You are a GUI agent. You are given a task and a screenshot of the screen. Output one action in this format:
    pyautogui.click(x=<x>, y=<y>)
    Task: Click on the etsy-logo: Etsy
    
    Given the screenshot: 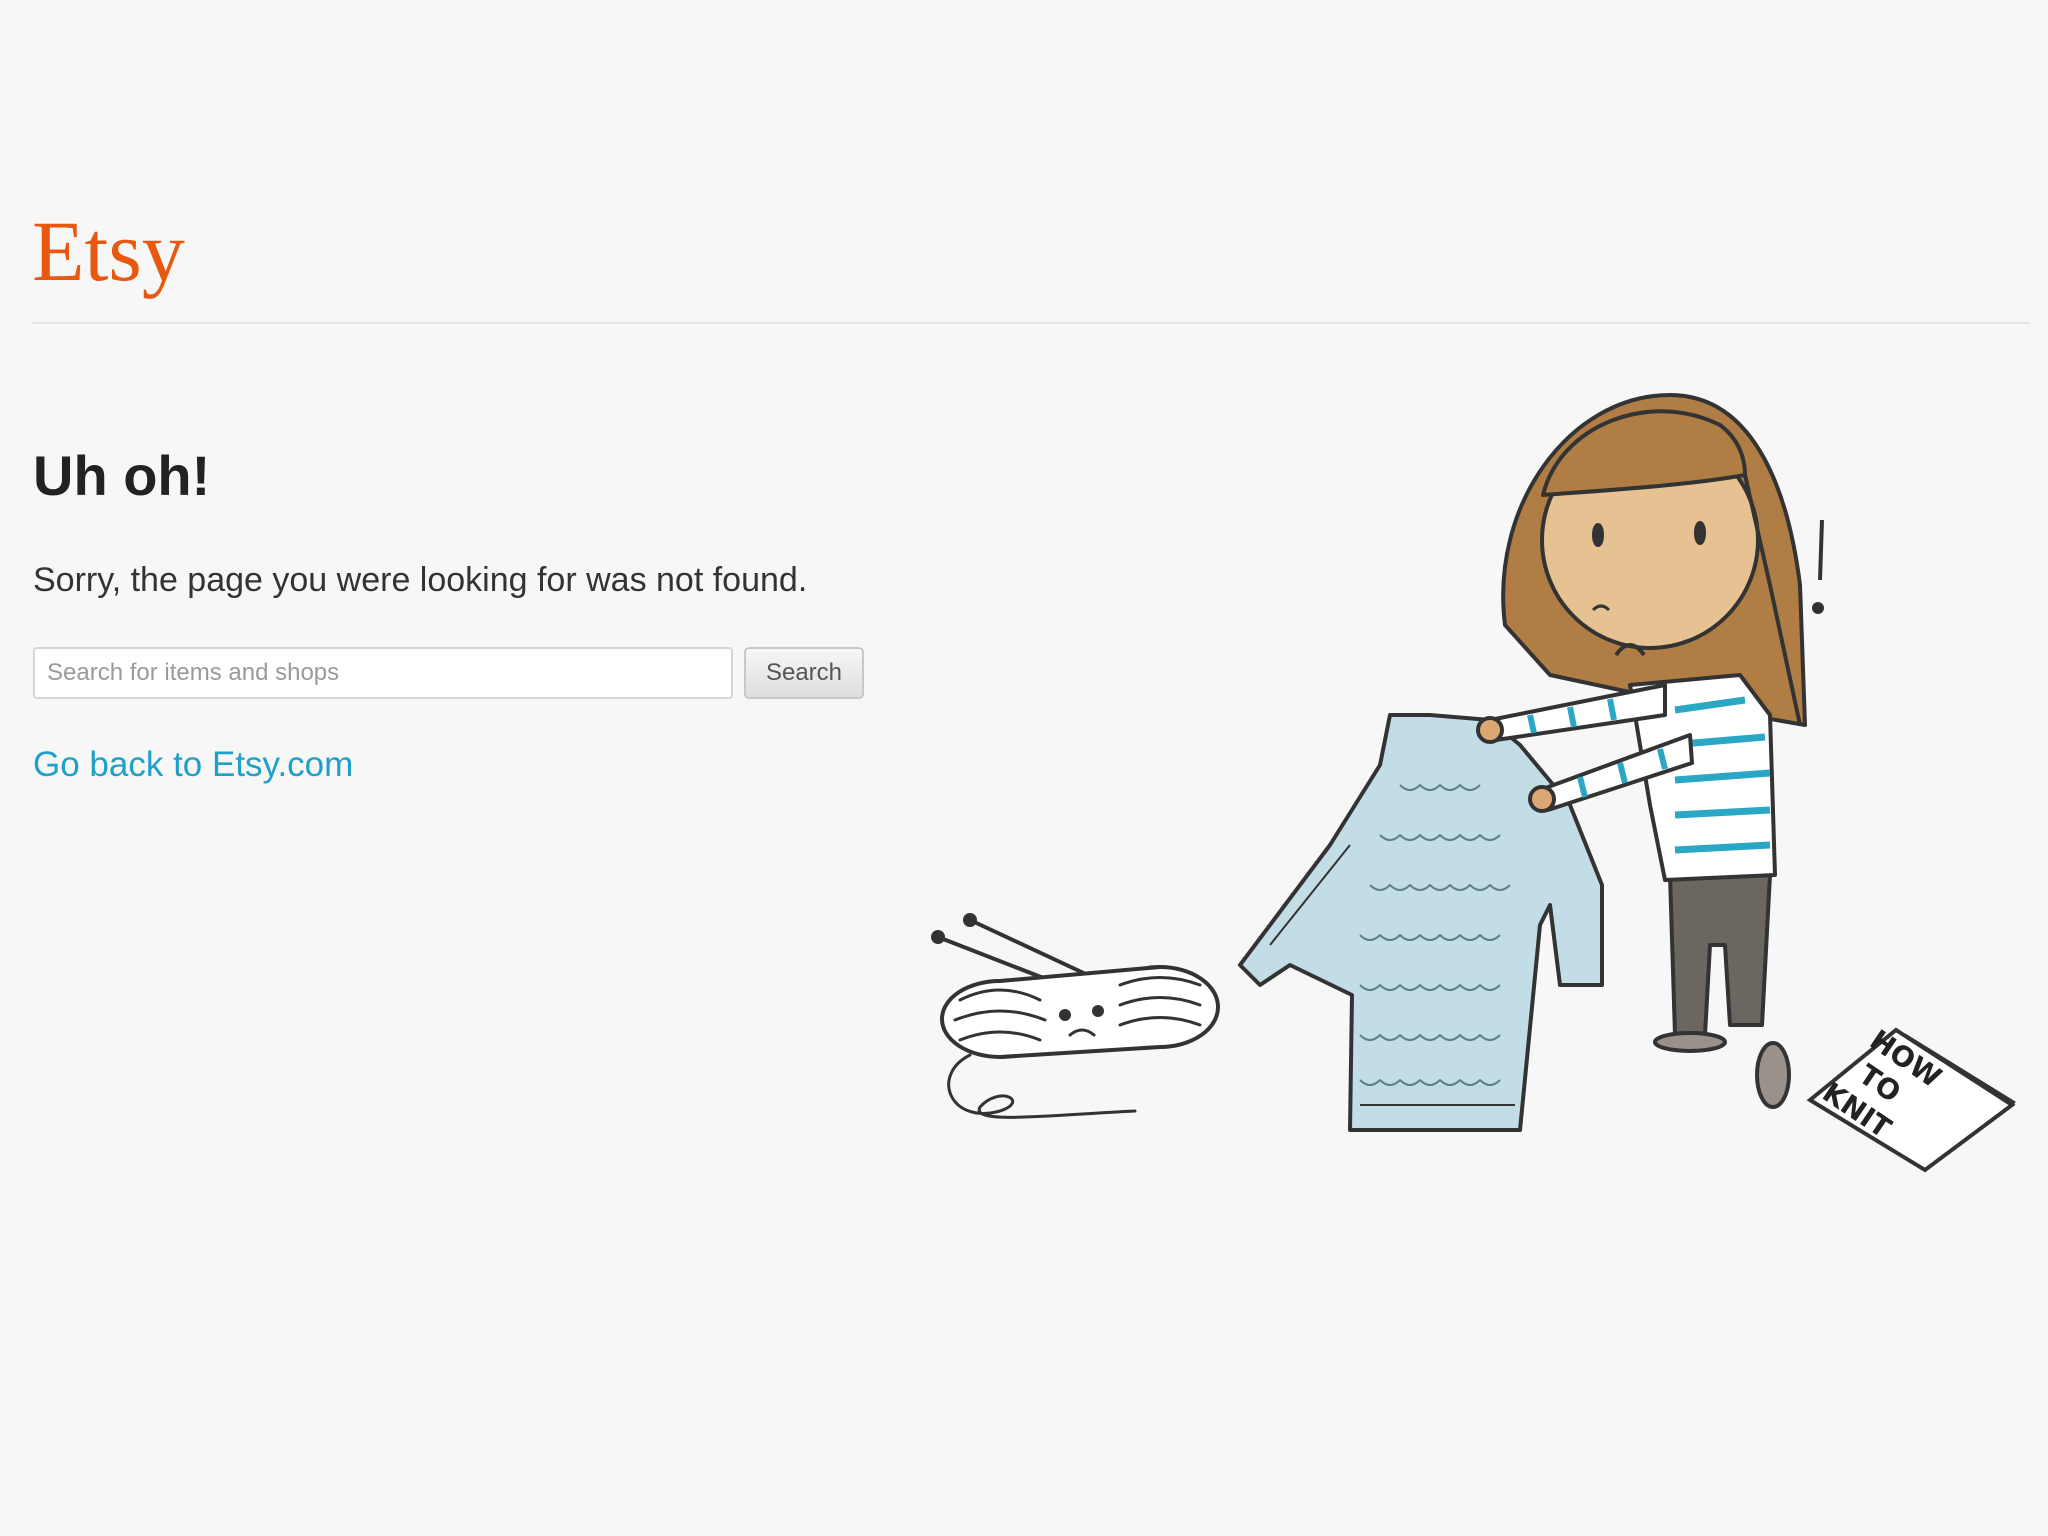 What is the action you would take?
    pyautogui.click(x=108, y=251)
    